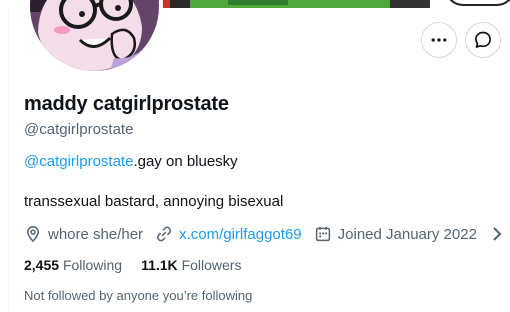  What do you see at coordinates (8, 156) in the screenshot?
I see `column-border` at bounding box center [8, 156].